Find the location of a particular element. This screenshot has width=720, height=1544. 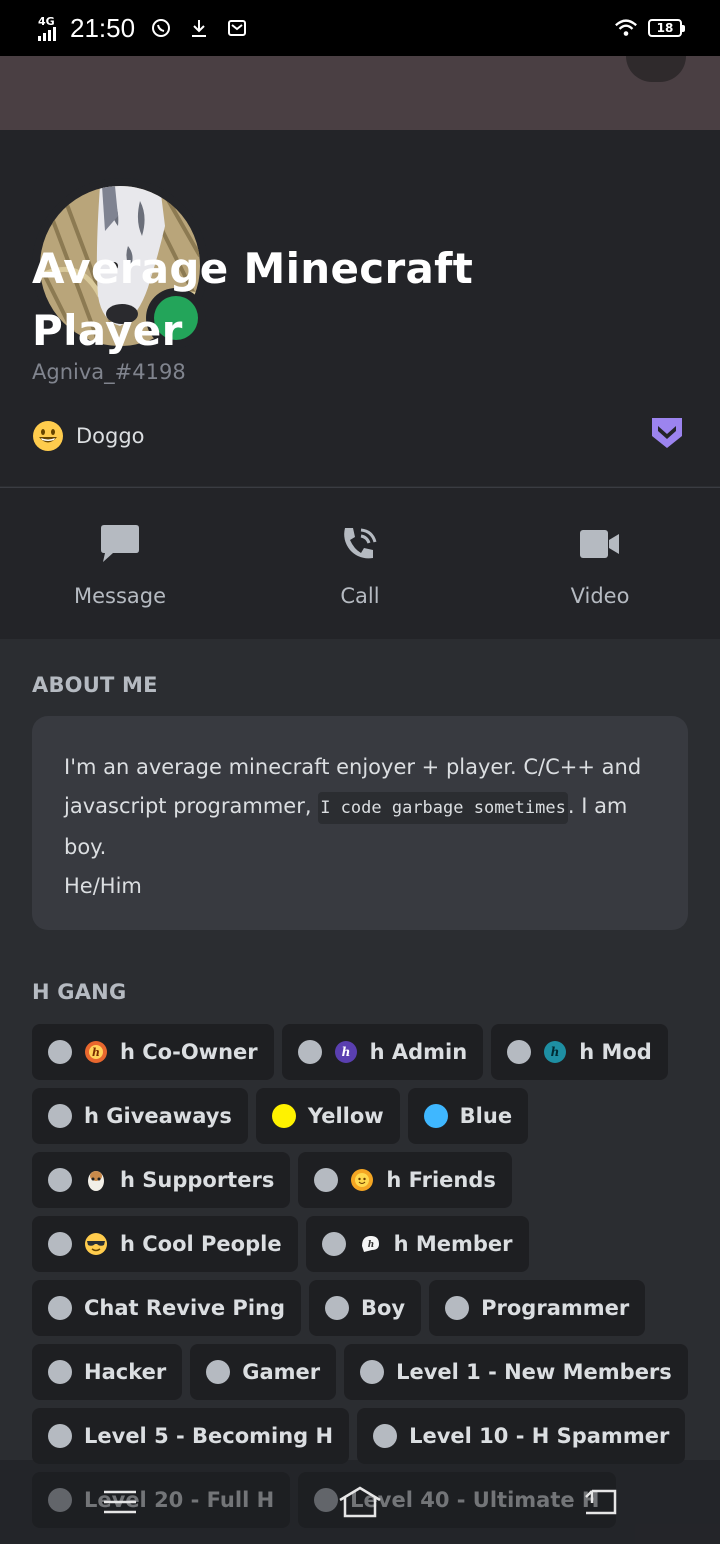

role-chip: Chat Revive Ping is located at coordinates (166, 1308).